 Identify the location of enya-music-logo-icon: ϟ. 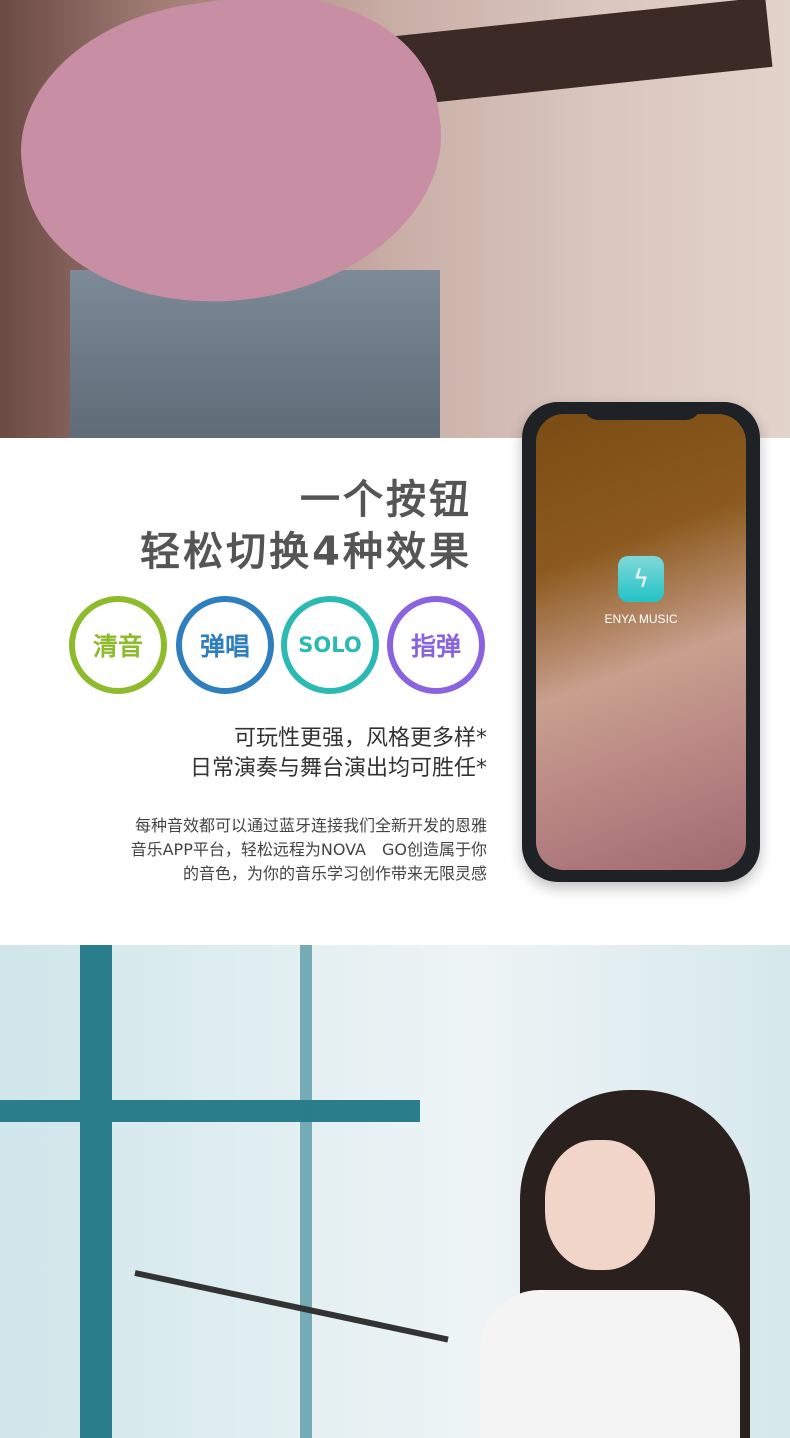
(641, 579).